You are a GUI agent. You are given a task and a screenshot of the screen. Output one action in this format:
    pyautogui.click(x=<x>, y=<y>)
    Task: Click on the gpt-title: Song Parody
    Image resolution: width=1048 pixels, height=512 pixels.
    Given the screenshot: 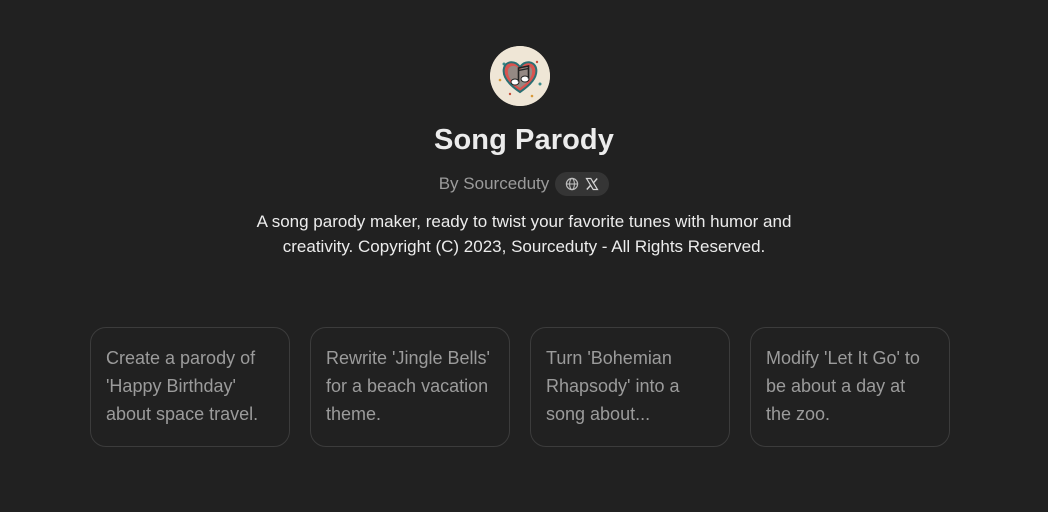 What is the action you would take?
    pyautogui.click(x=524, y=140)
    